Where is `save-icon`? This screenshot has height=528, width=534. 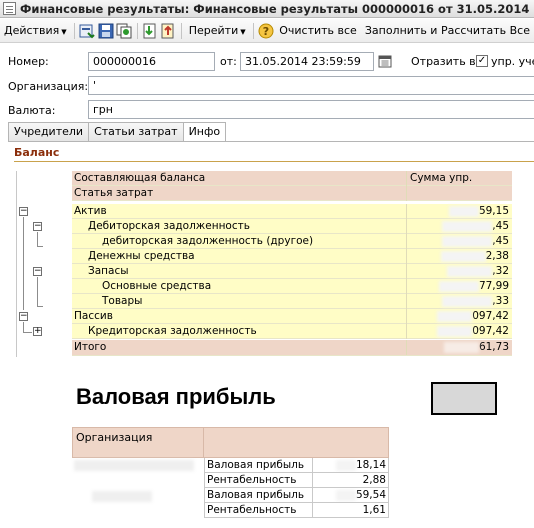
save-icon is located at coordinates (105, 31).